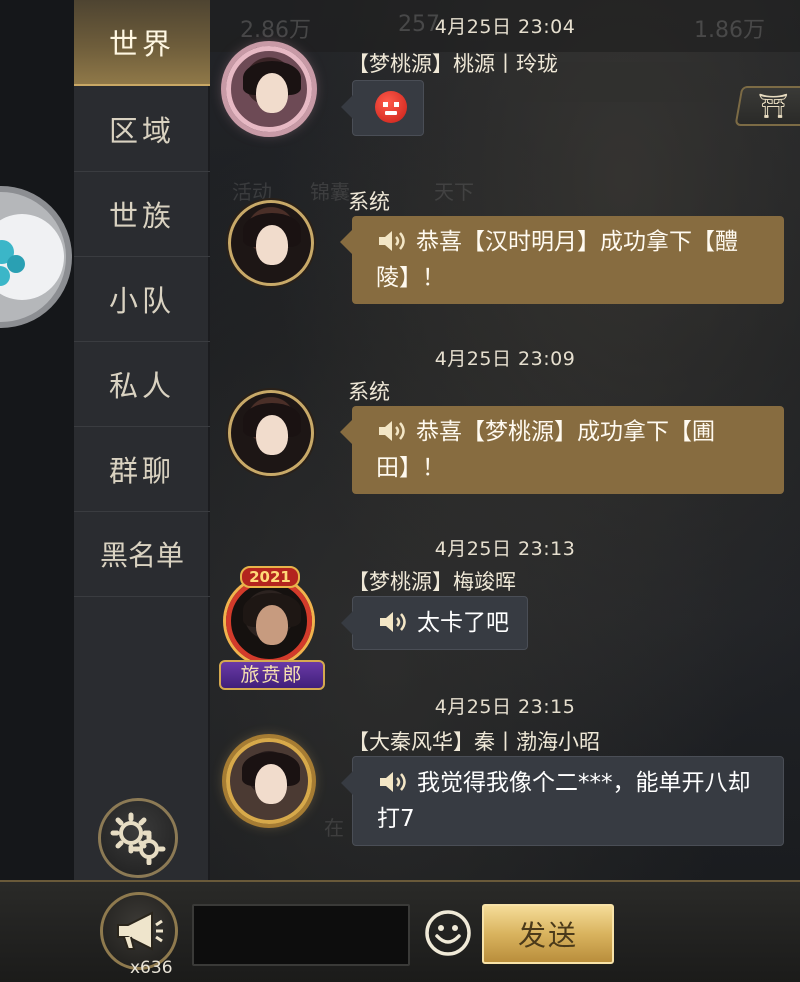 Image resolution: width=800 pixels, height=982 pixels. Describe the element at coordinates (272, 675) in the screenshot. I see `rank-title-plate: 旅贲郎` at that location.